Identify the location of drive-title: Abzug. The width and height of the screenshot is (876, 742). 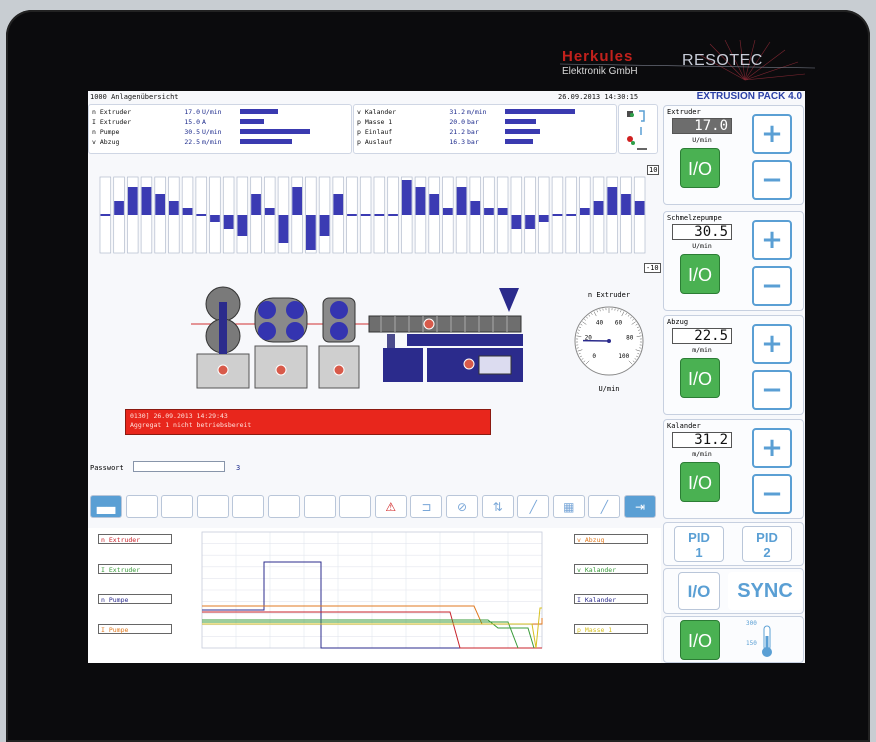
(678, 322).